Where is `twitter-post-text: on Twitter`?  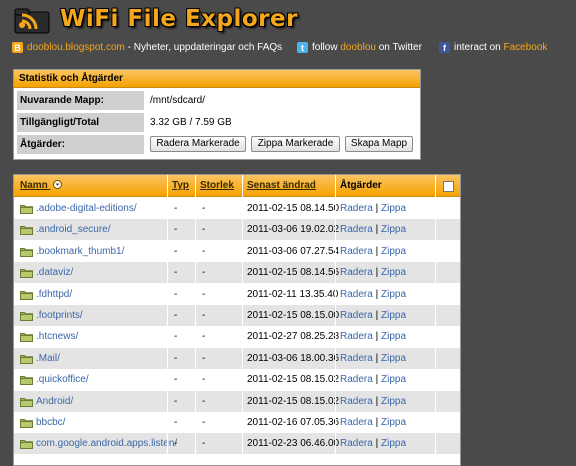
twitter-post-text: on Twitter is located at coordinates (398, 47).